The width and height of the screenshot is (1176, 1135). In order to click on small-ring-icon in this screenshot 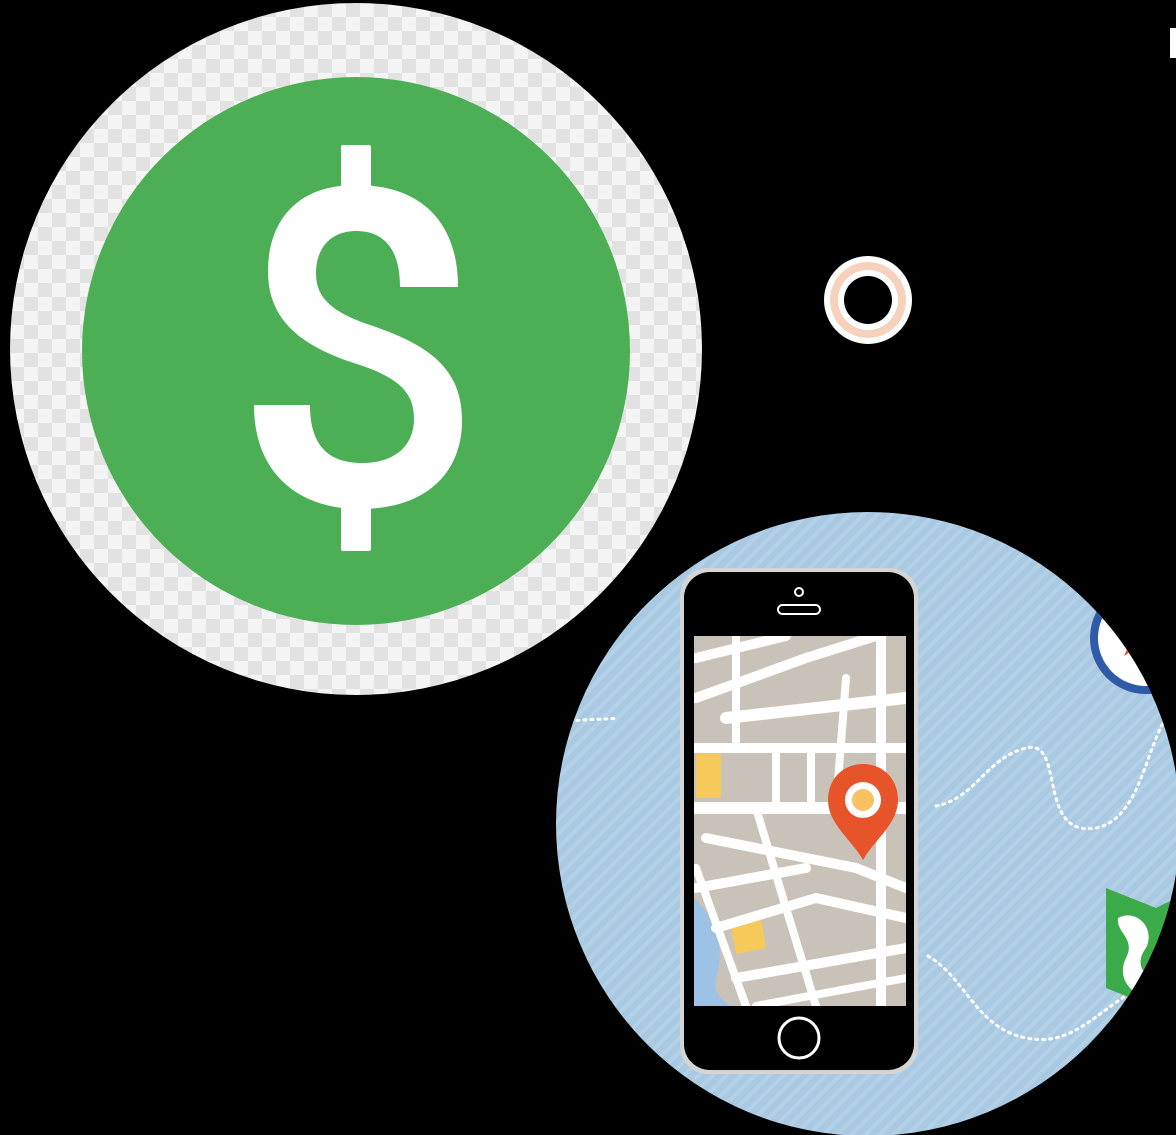, I will do `click(868, 300)`.